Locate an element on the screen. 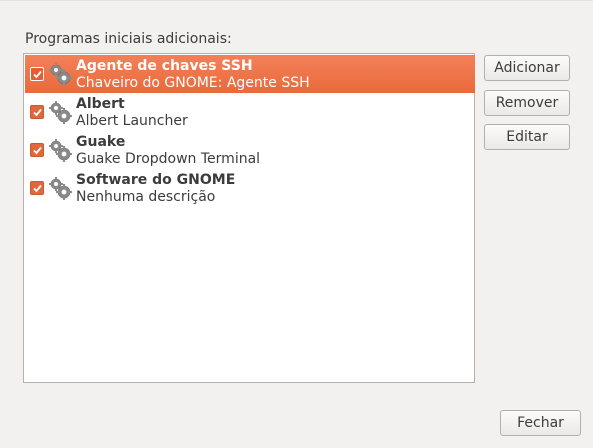  edit-button: Editar is located at coordinates (527, 137).